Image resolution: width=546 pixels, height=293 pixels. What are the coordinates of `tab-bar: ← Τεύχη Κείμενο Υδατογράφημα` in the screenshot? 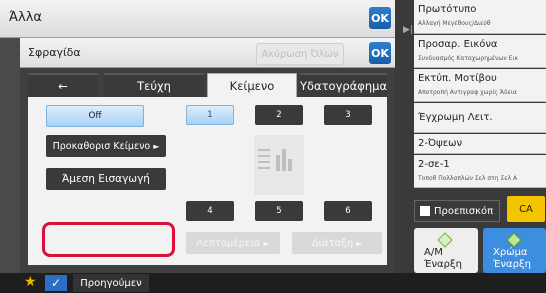 It's located at (207, 85).